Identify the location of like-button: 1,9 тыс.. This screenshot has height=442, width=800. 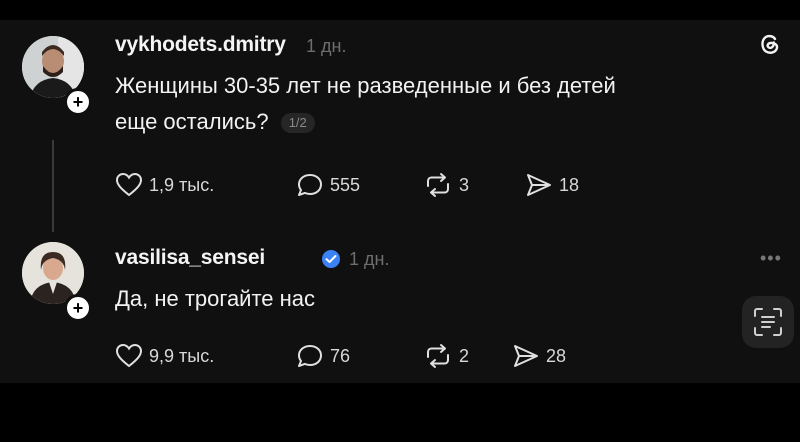
(164, 185).